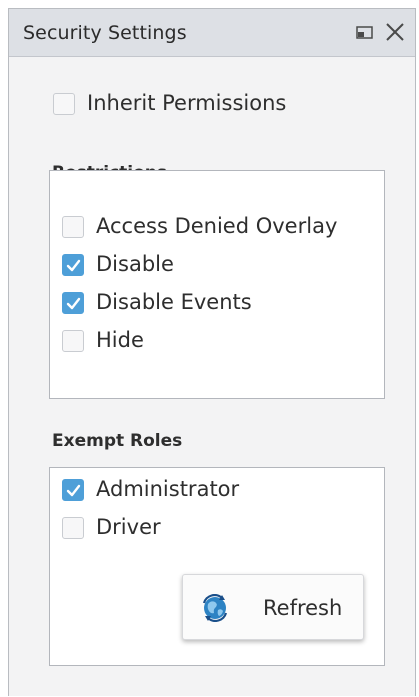 This screenshot has height=697, width=419. Describe the element at coordinates (120, 340) in the screenshot. I see `restriction-label: Hide` at that location.